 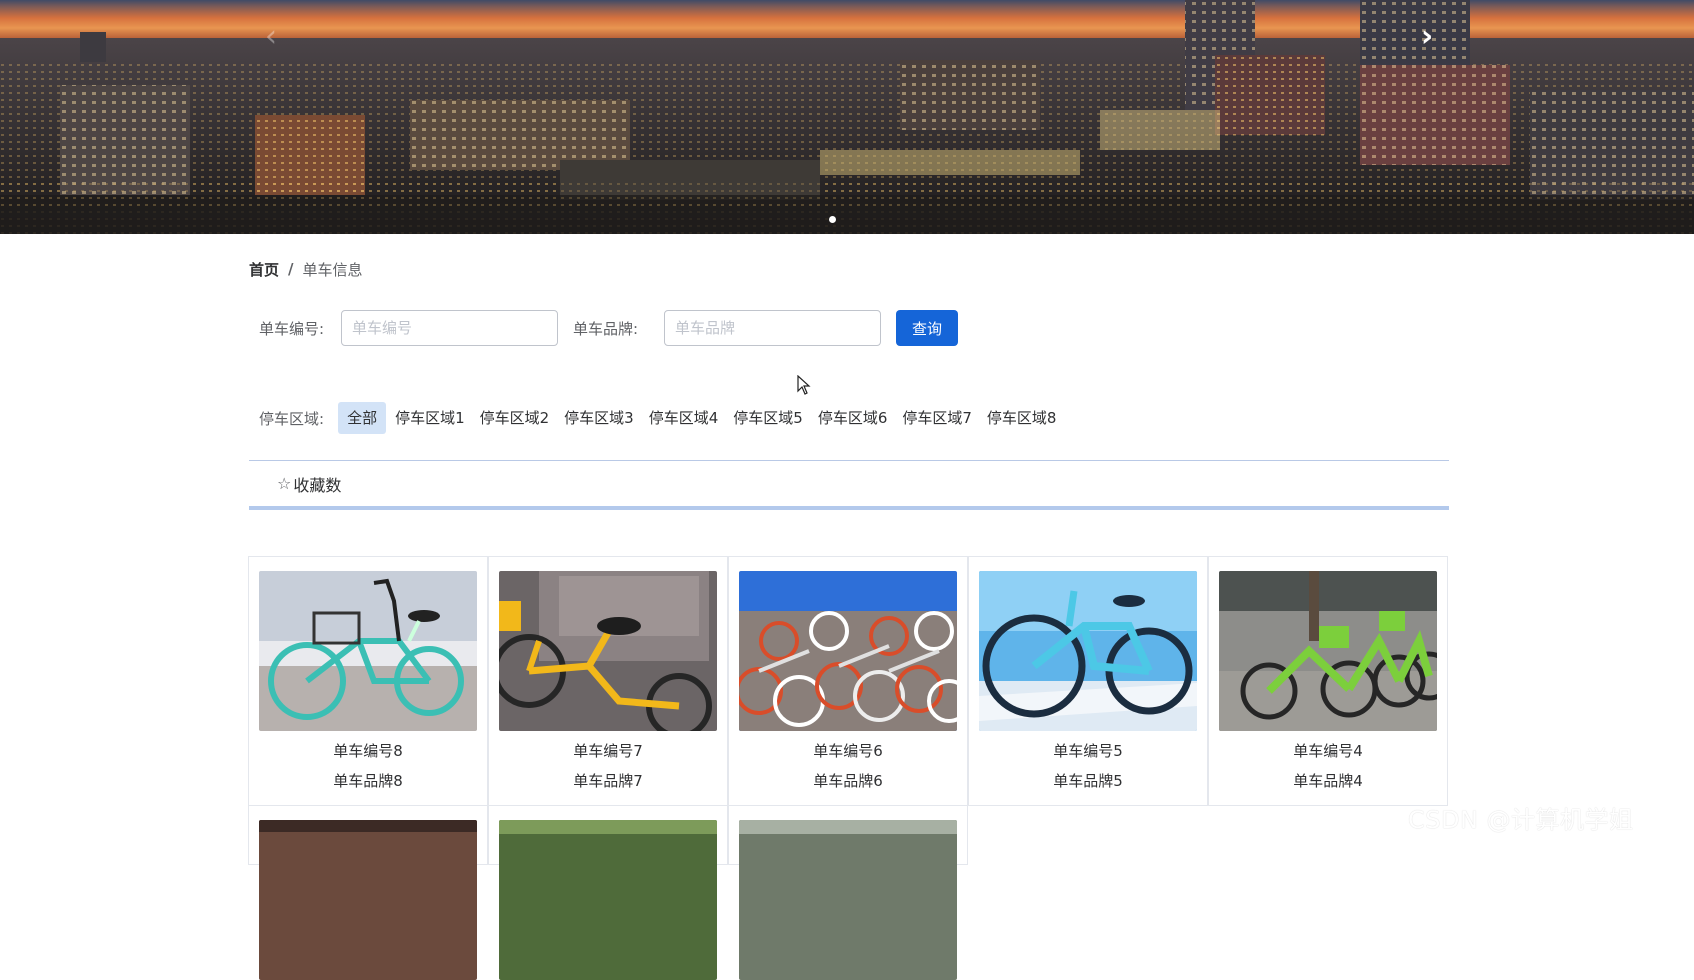 I want to click on bike-brand: 单车品牌8, so click(x=368, y=781).